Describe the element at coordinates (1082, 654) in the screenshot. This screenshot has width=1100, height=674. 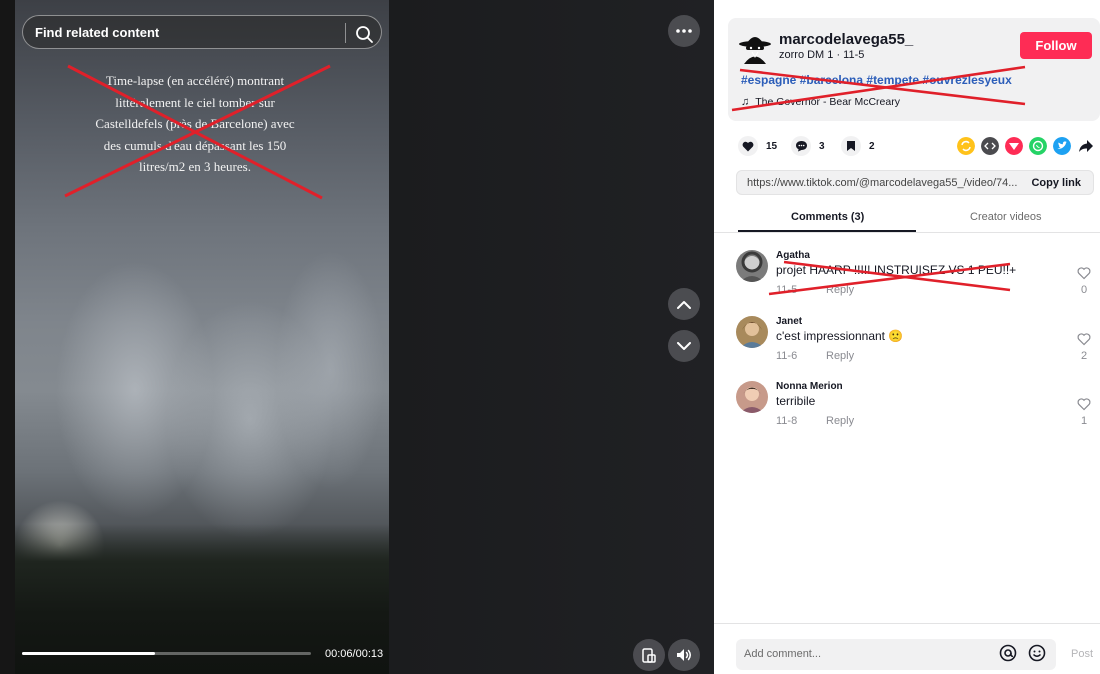
I see `post-comment-button: Post` at that location.